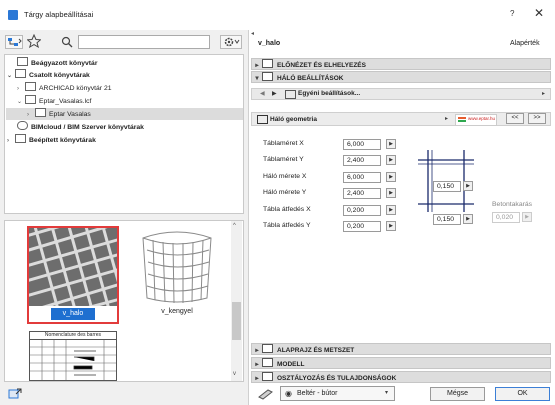  I want to click on section-model: ▸ MODELL, so click(401, 363).